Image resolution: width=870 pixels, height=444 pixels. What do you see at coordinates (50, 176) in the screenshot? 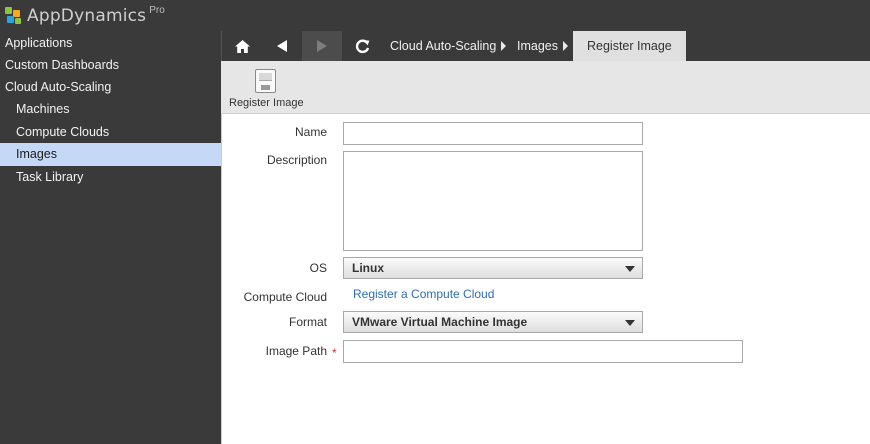
I see `sidebar-item-label: Task Library` at bounding box center [50, 176].